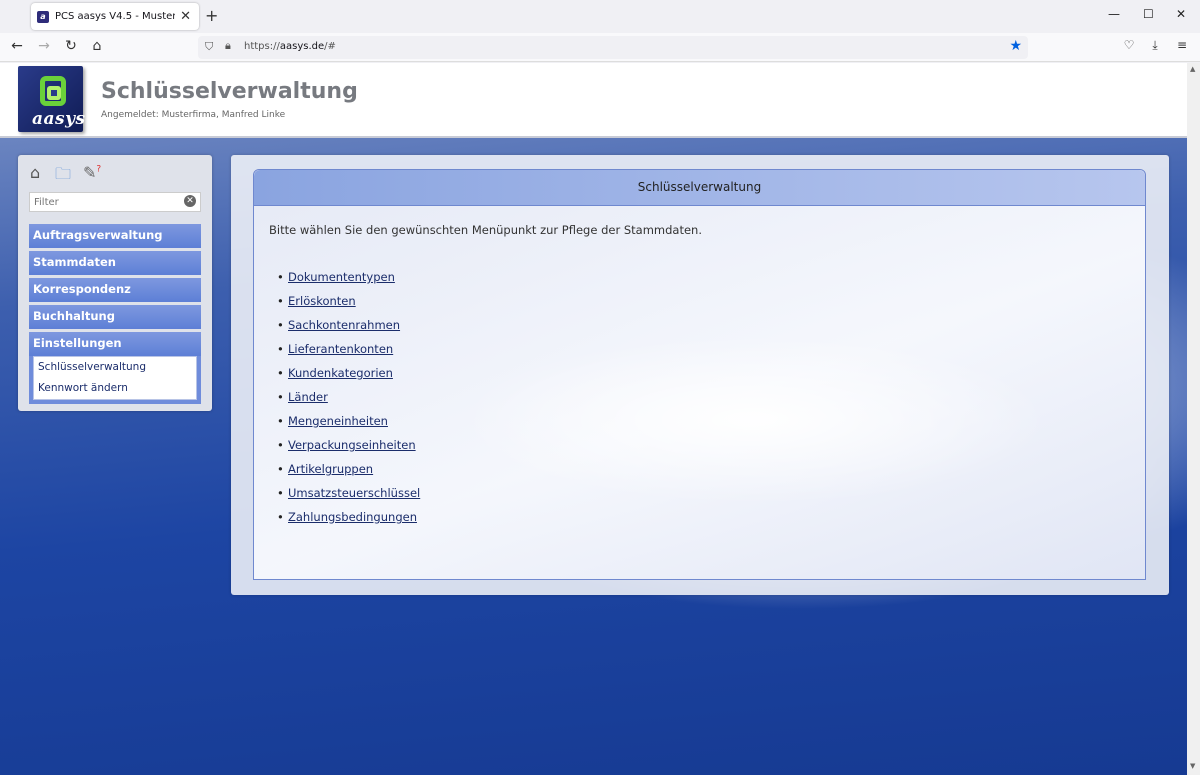  I want to click on link-laender: Länder, so click(308, 397).